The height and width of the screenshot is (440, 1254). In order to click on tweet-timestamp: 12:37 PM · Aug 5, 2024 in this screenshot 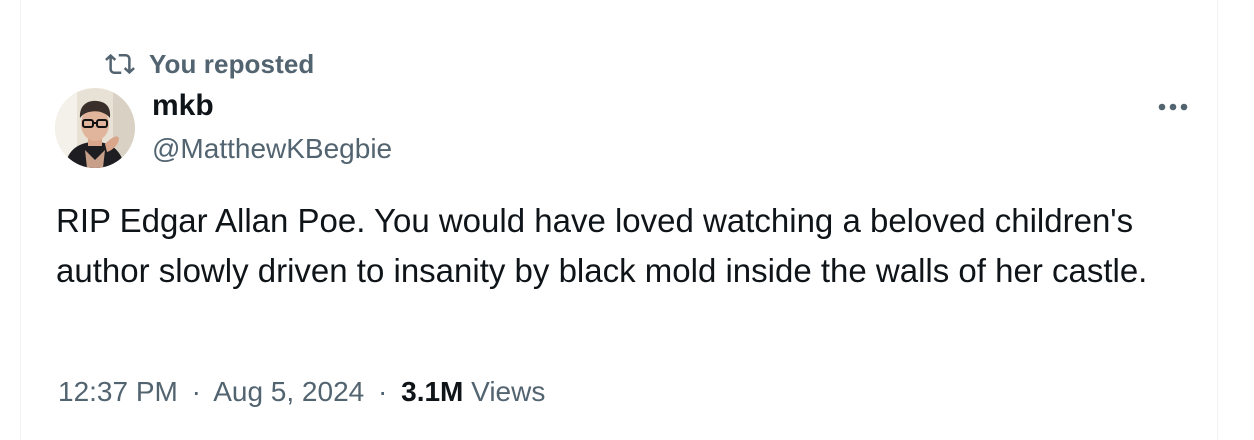, I will do `click(215, 391)`.